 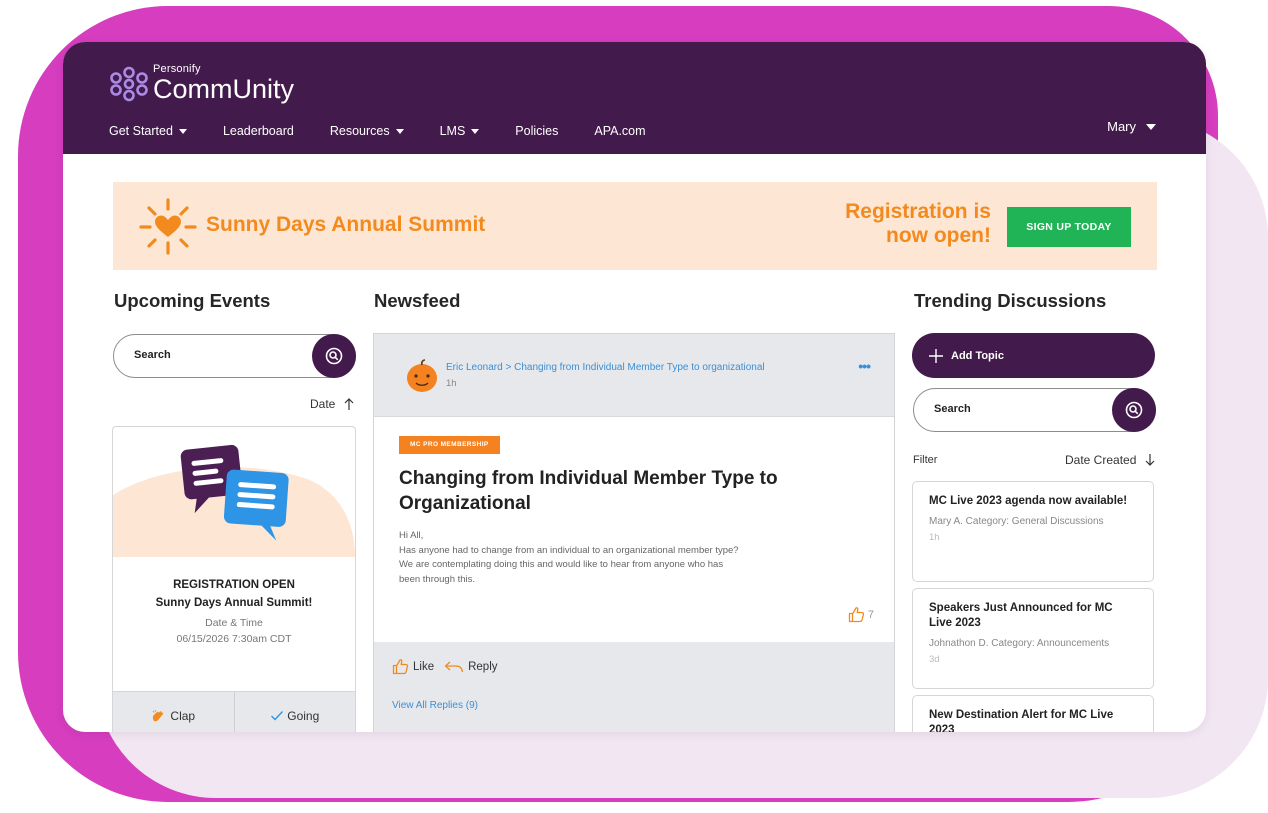 I want to click on post-actions: Like Reply, so click(x=450, y=666).